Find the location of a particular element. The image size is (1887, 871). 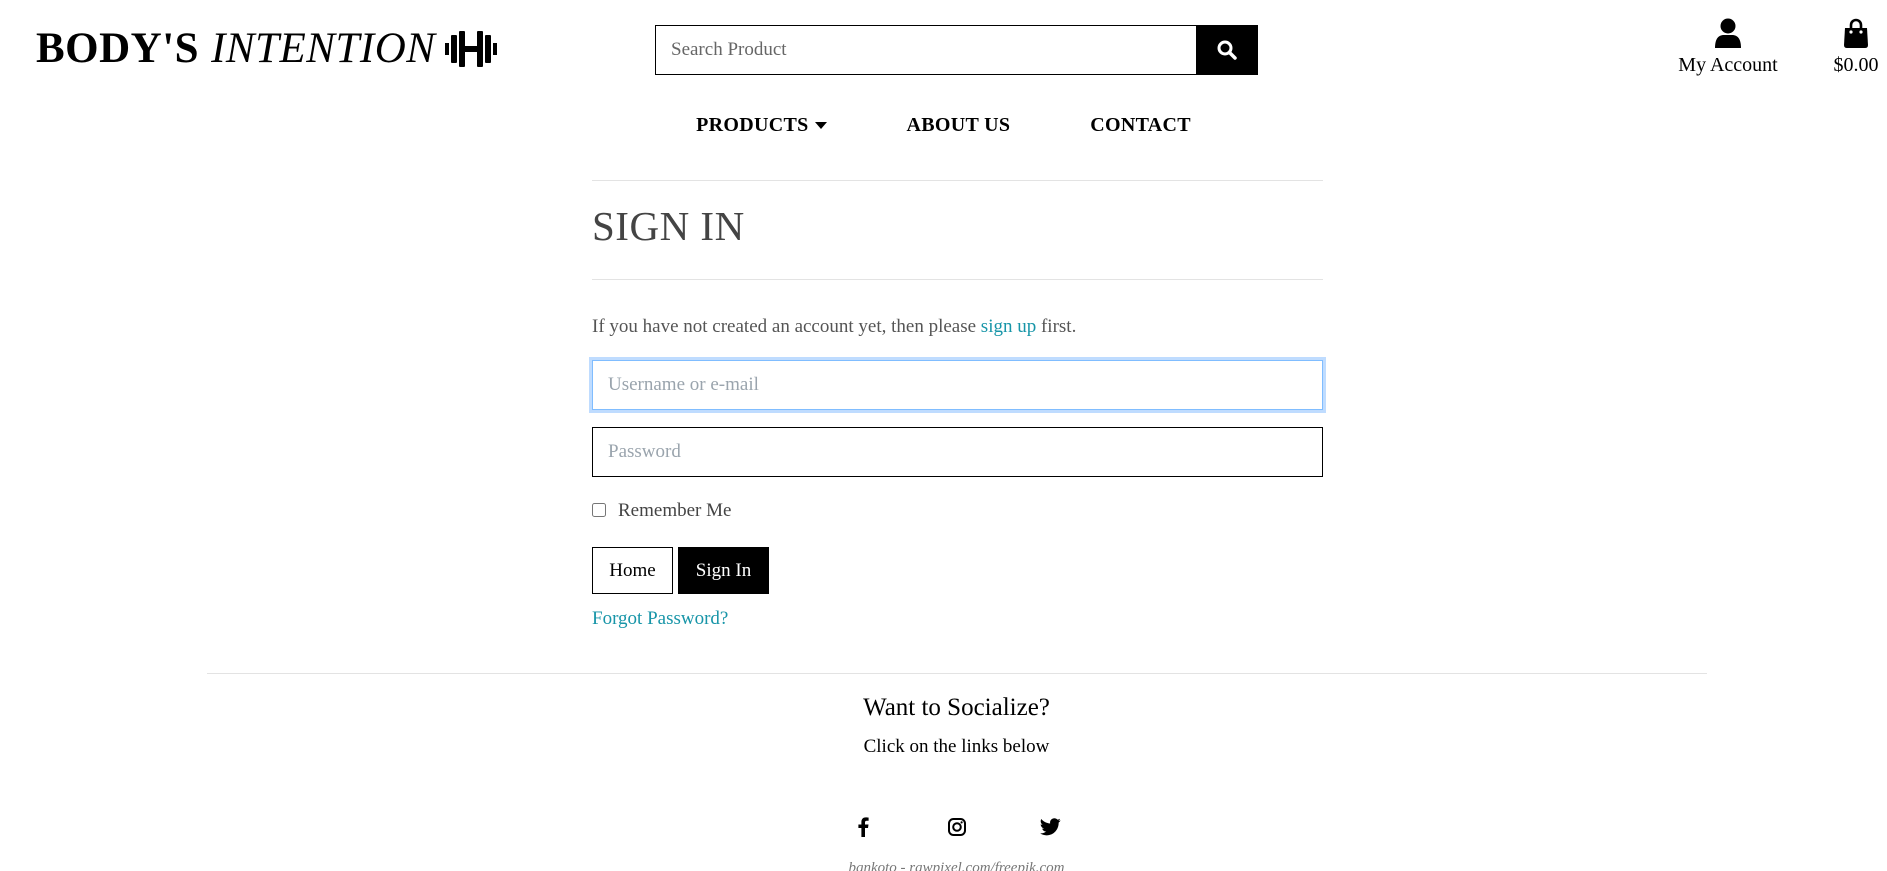

divider-top is located at coordinates (957, 180).